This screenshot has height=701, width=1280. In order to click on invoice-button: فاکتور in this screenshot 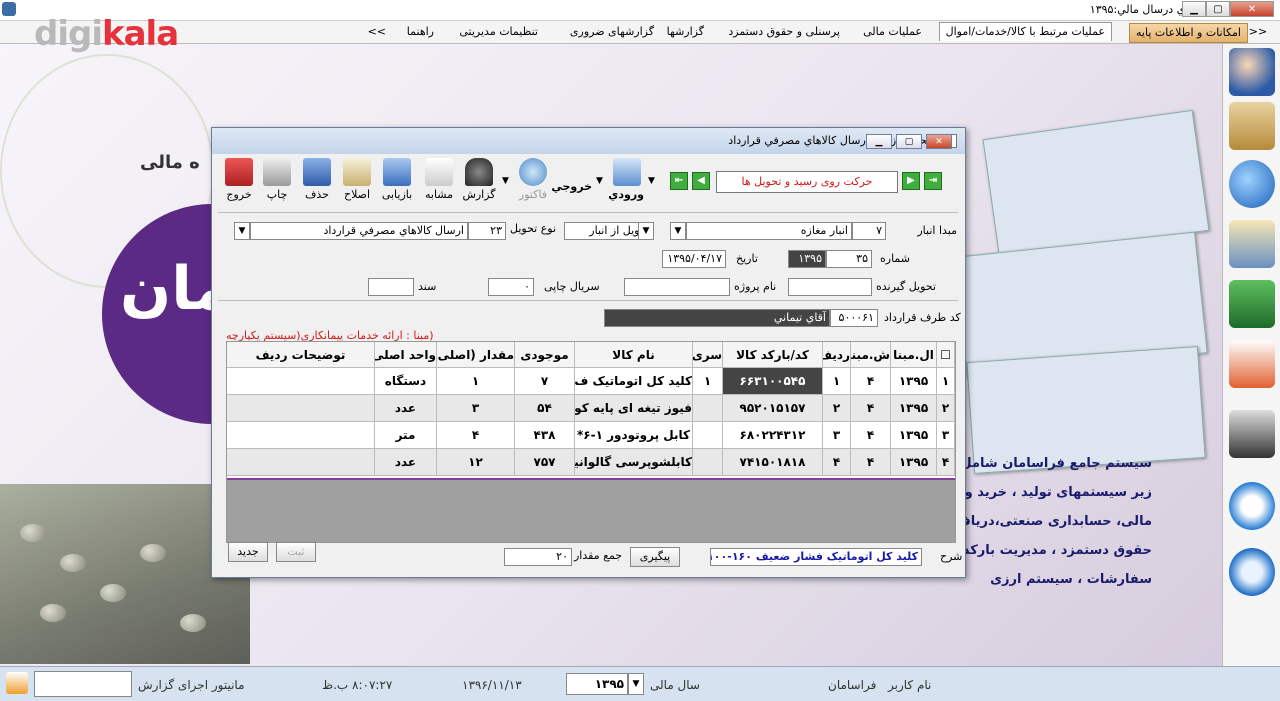, I will do `click(533, 183)`.